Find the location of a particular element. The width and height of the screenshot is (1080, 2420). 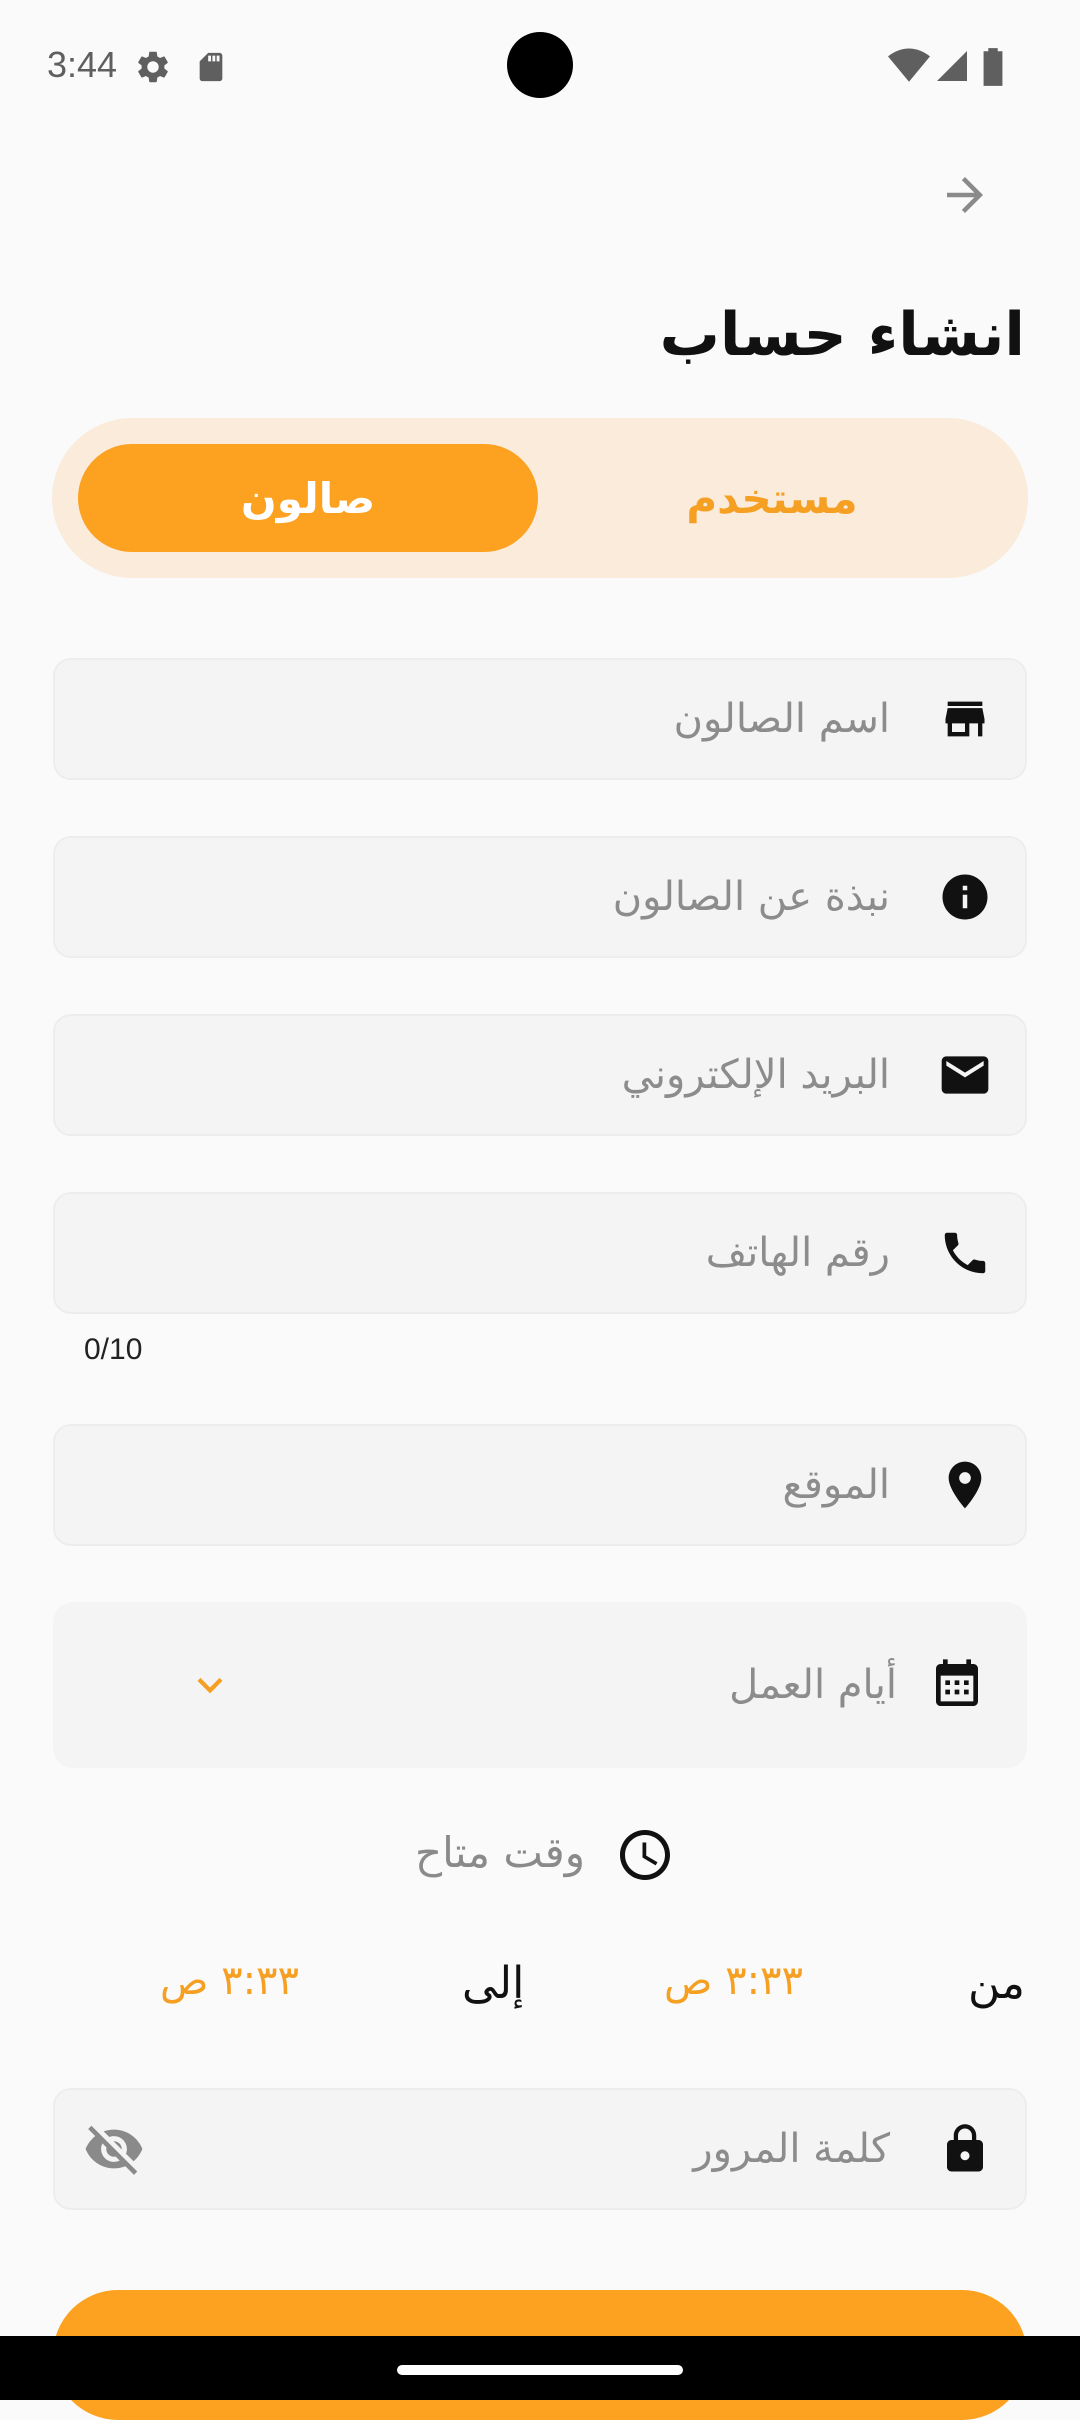

from-label: من is located at coordinates (996, 1983).